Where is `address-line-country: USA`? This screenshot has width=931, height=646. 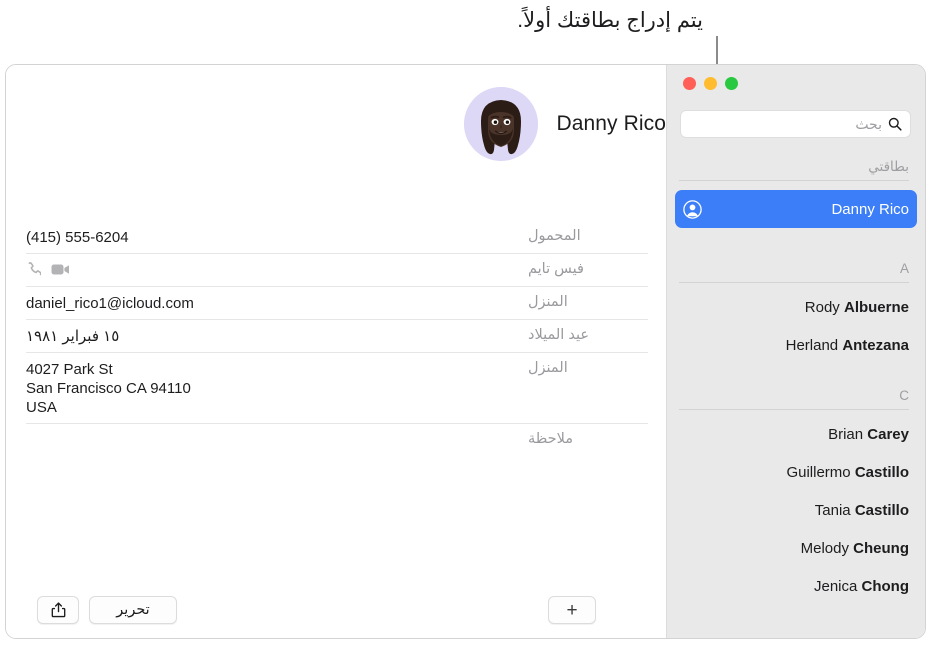 address-line-country: USA is located at coordinates (41, 407).